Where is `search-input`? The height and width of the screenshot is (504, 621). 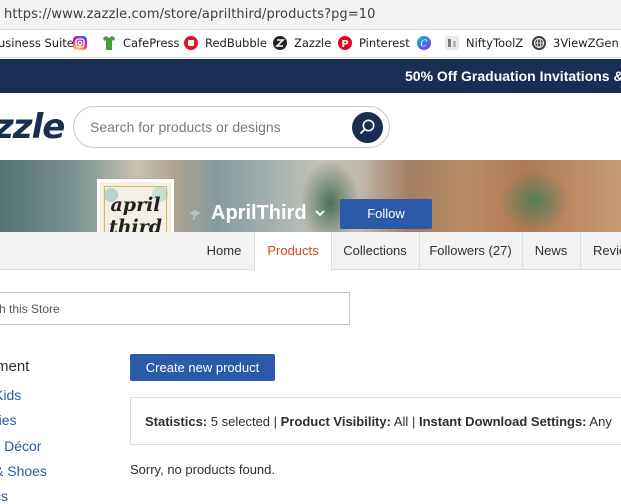
search-input is located at coordinates (215, 127).